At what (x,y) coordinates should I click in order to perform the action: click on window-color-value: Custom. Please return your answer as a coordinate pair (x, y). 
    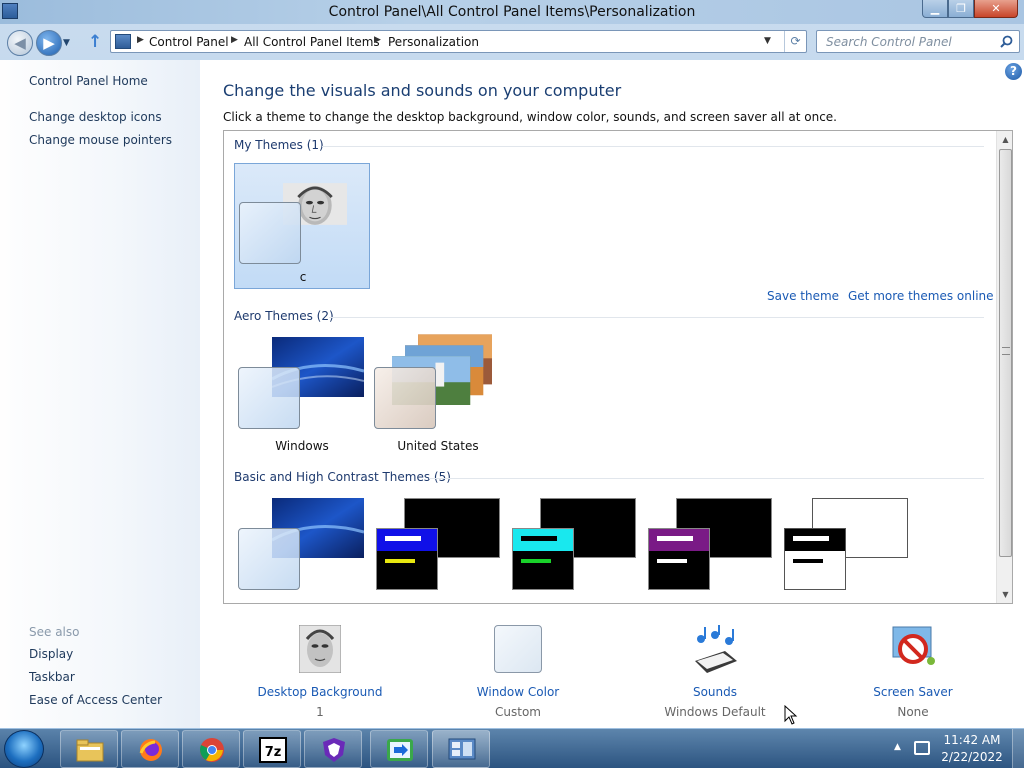
    Looking at the image, I should click on (518, 712).